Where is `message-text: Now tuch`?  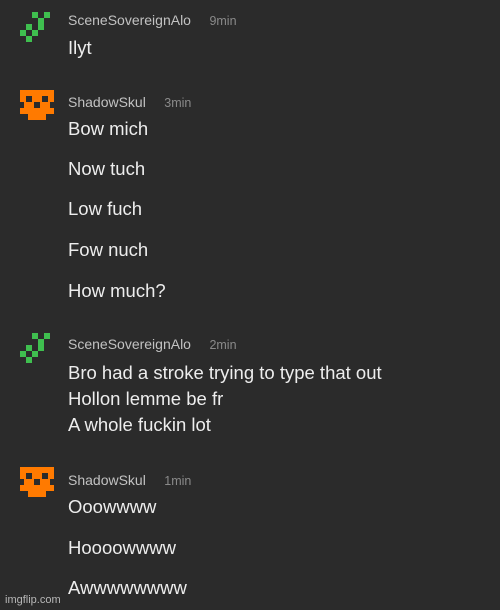
message-text: Now tuch is located at coordinates (107, 168).